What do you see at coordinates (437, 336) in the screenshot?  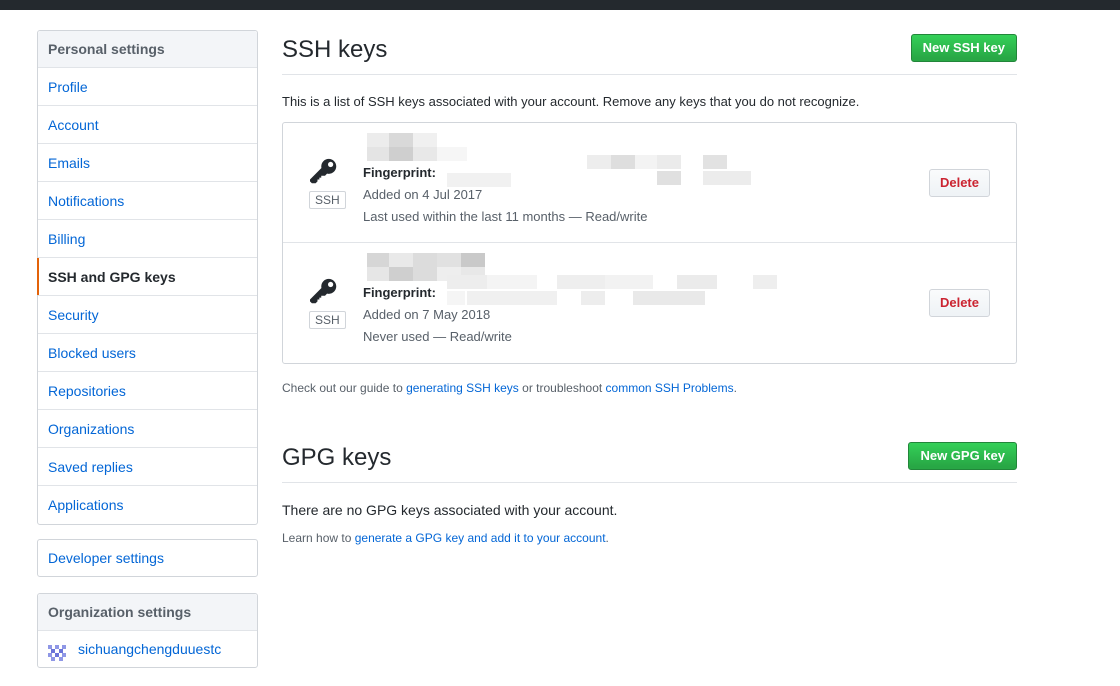 I see `key-last-used: Never used — Read/write` at bounding box center [437, 336].